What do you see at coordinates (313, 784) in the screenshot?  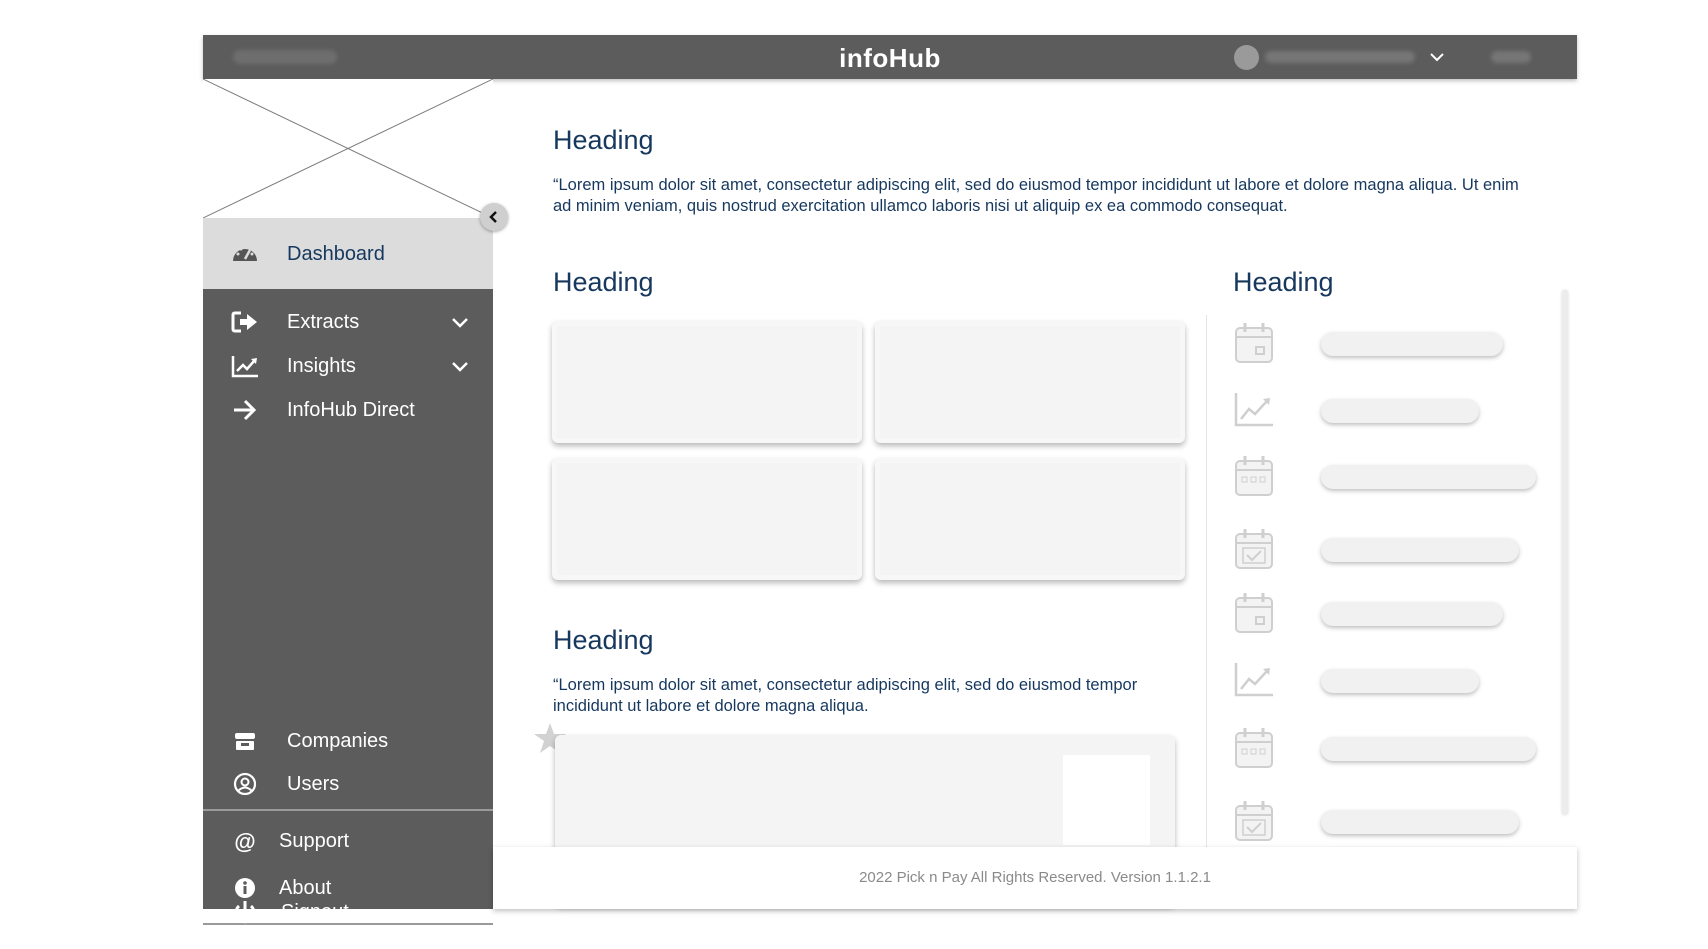 I see `sidebar-item-label: Users` at bounding box center [313, 784].